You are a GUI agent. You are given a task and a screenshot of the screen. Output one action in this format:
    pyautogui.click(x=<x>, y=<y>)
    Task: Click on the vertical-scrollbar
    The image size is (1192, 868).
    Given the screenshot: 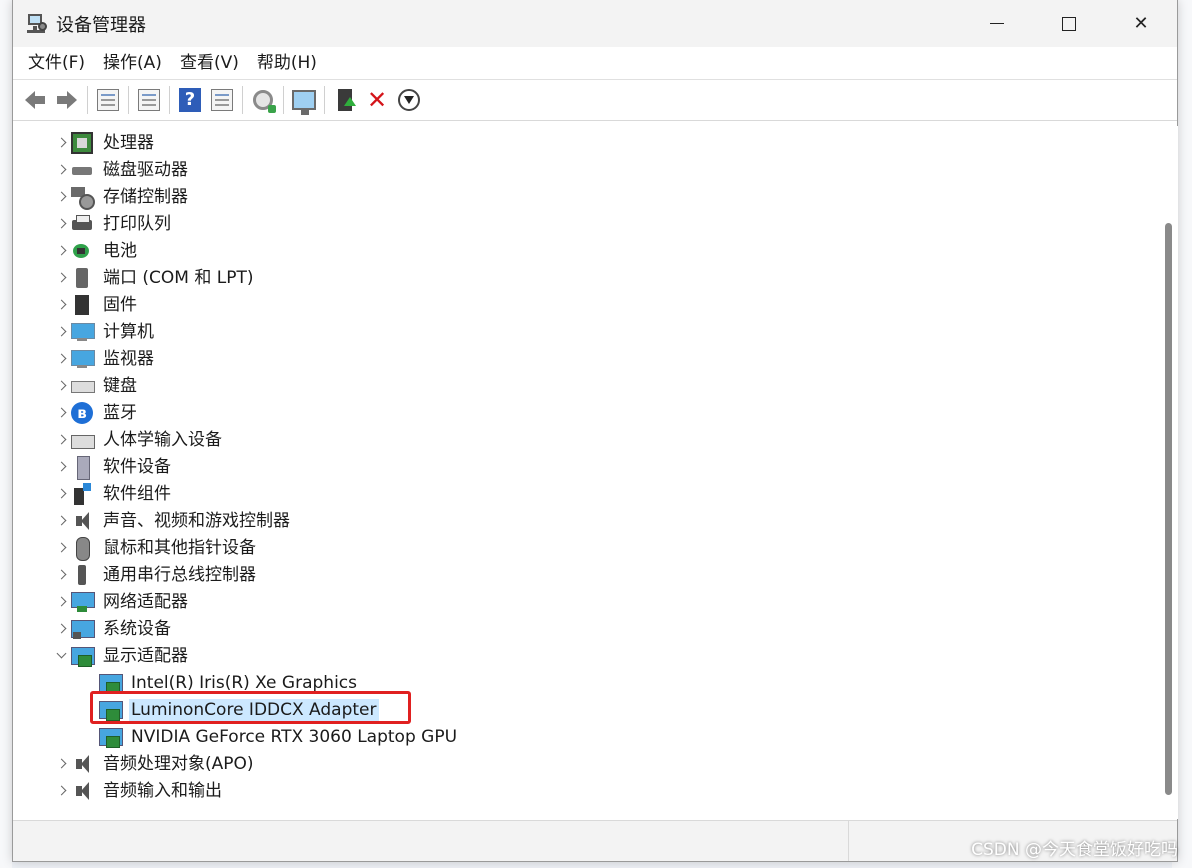 What is the action you would take?
    pyautogui.click(x=1169, y=472)
    